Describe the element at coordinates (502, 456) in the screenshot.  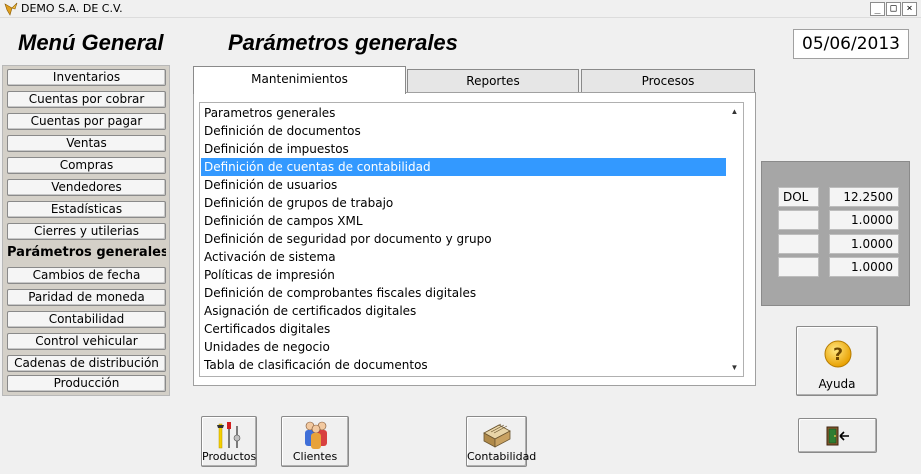
I see `accounting-label: Contabilidad` at that location.